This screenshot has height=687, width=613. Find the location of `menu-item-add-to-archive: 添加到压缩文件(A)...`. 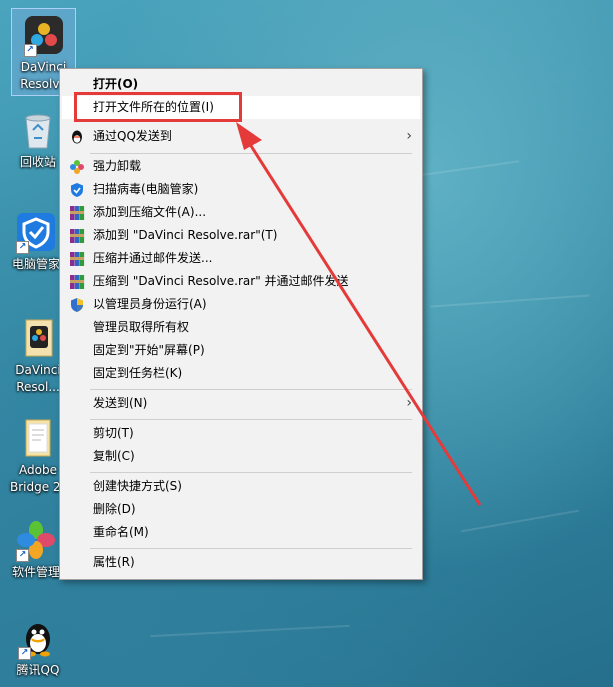

menu-item-add-to-archive: 添加到压缩文件(A)... is located at coordinates (241, 212).